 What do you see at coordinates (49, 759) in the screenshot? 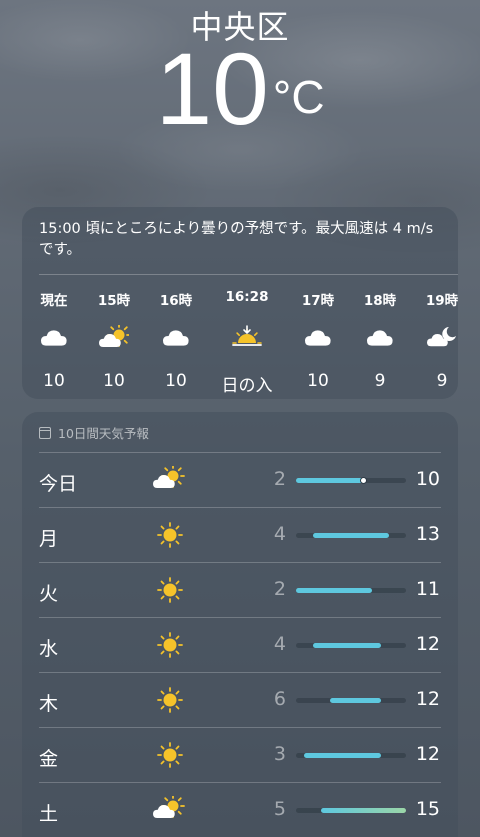
I see `day-label: 金` at bounding box center [49, 759].